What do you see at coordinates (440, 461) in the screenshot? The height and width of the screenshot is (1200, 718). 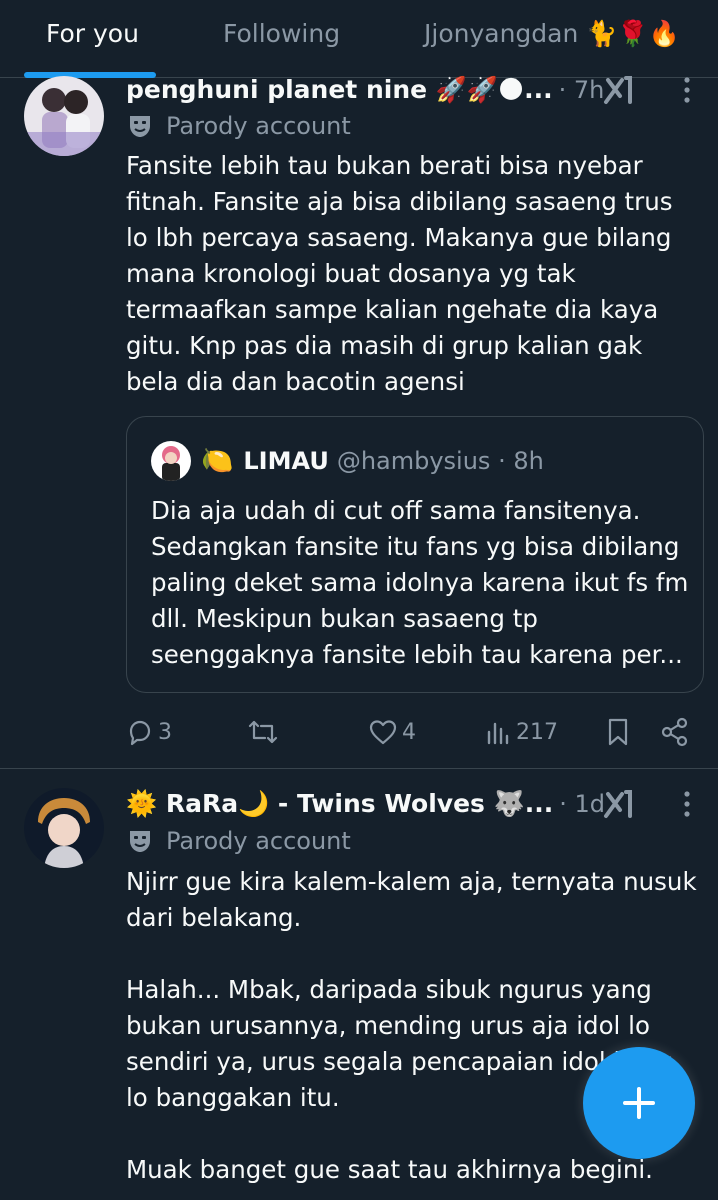 I see `quote-handle-time: @hambysius · 8h` at bounding box center [440, 461].